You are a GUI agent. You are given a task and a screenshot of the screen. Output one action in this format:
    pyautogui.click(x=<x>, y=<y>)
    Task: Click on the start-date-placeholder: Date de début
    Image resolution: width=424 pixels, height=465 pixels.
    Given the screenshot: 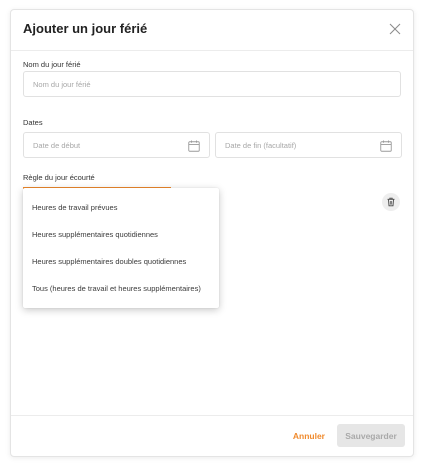 What is the action you would take?
    pyautogui.click(x=57, y=145)
    